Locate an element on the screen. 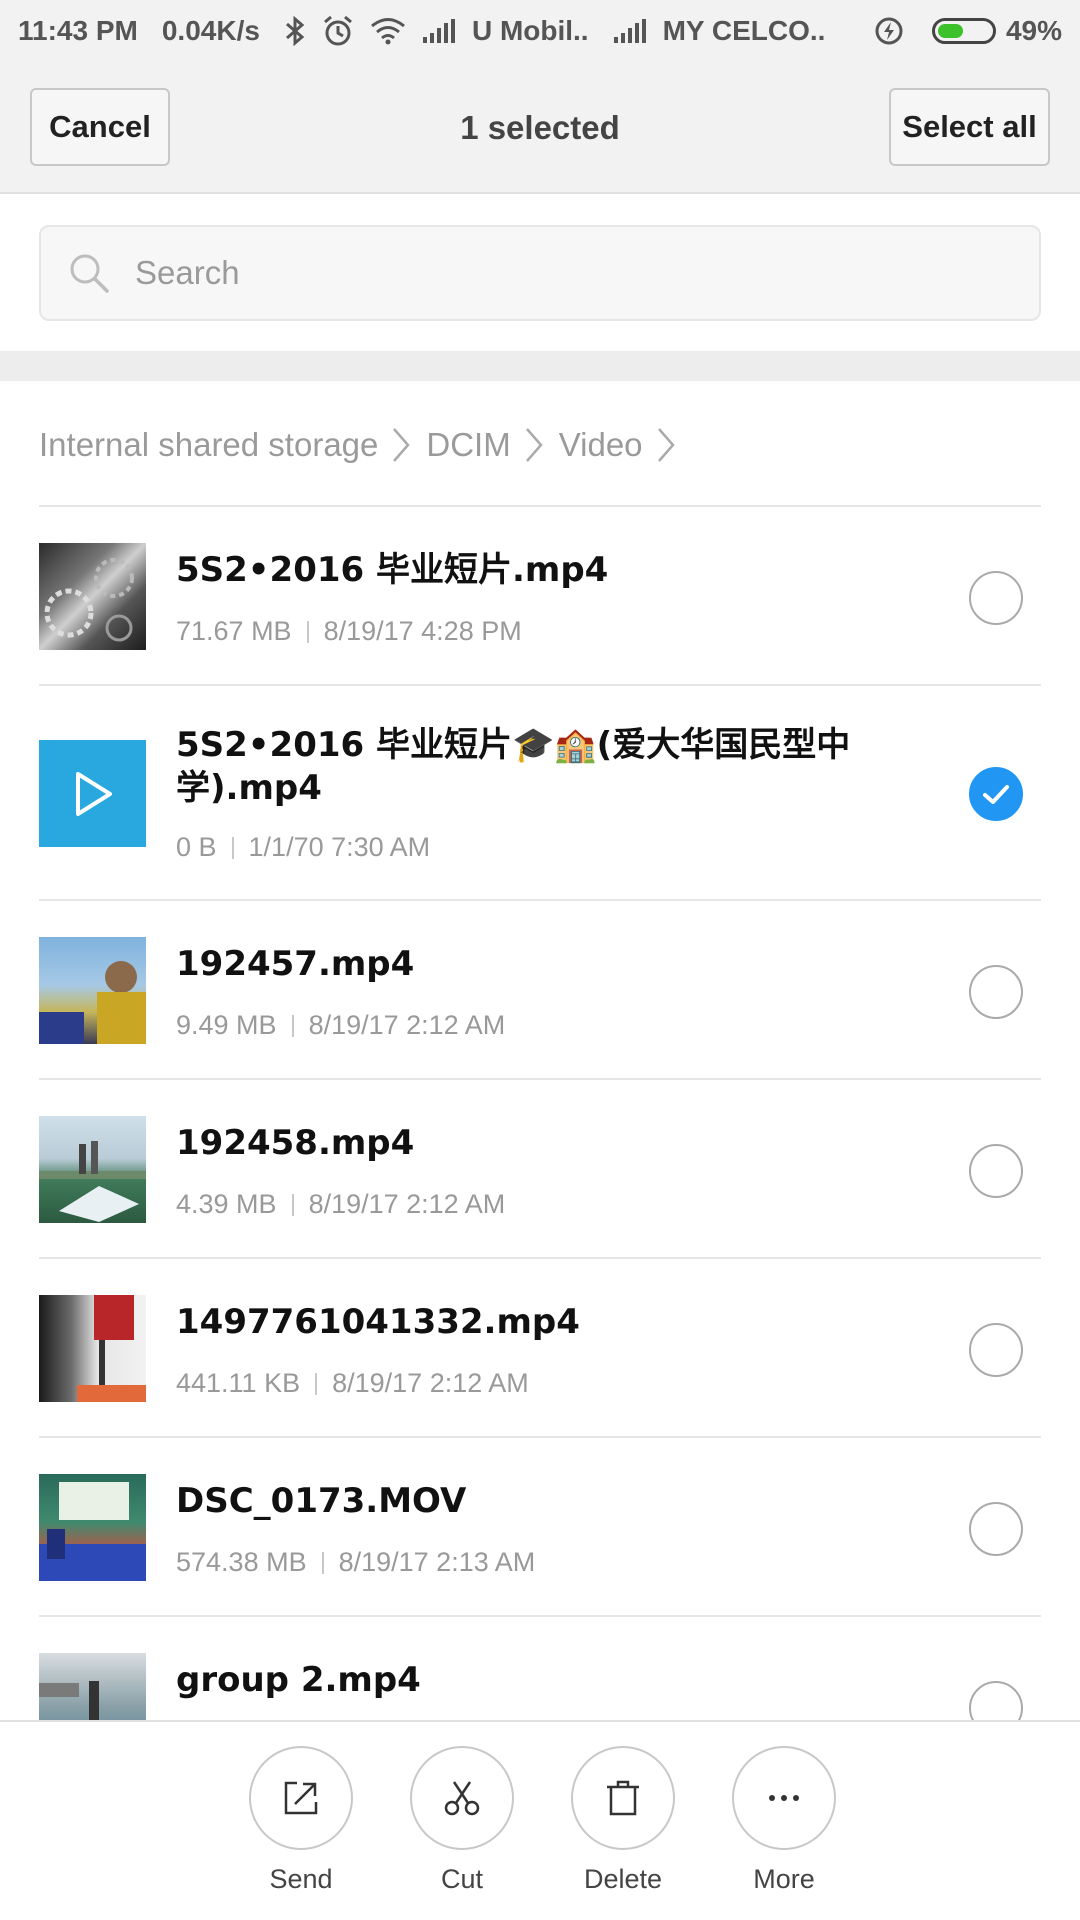 This screenshot has height=1920, width=1080. battery-icon is located at coordinates (963, 31).